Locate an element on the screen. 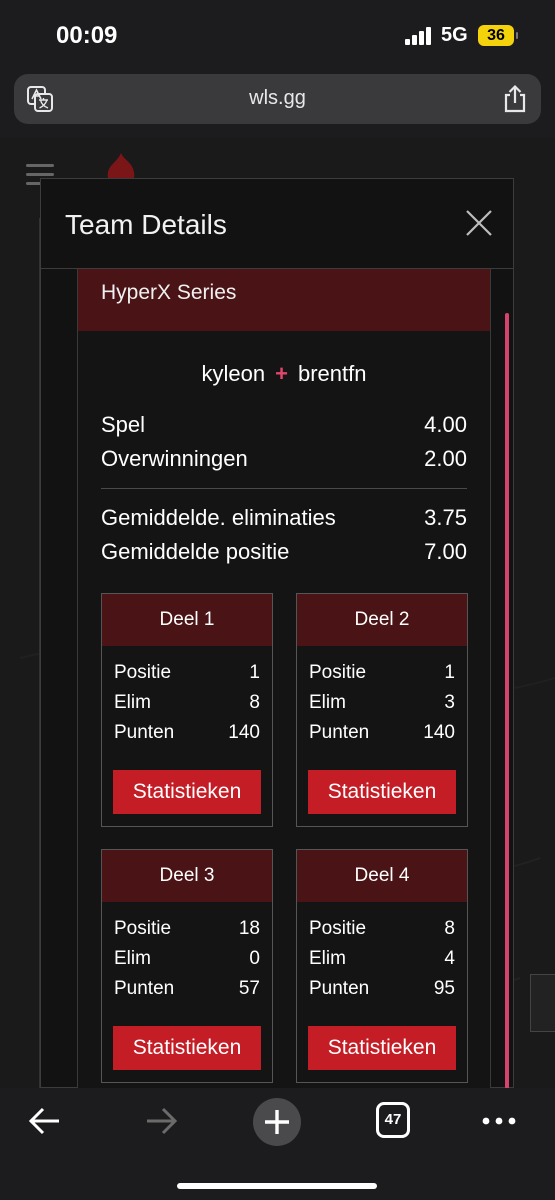 This screenshot has width=555, height=1200. stat-label: Spel is located at coordinates (123, 424).